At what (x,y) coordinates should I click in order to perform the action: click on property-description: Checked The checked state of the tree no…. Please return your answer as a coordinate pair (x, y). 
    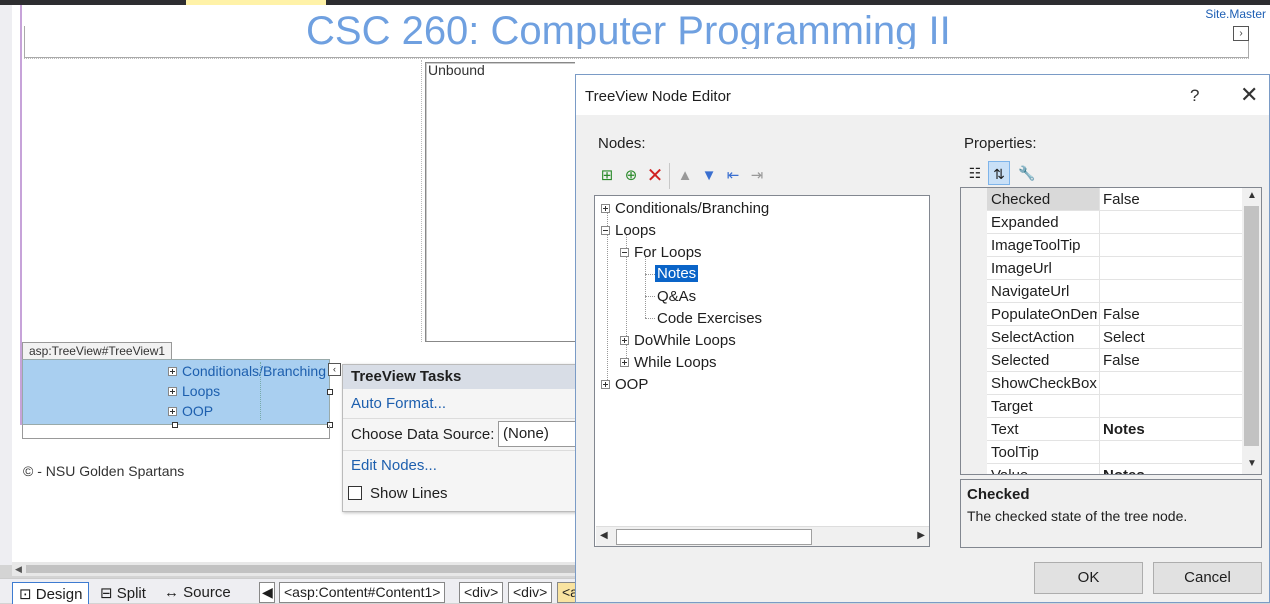
    Looking at the image, I should click on (1111, 513).